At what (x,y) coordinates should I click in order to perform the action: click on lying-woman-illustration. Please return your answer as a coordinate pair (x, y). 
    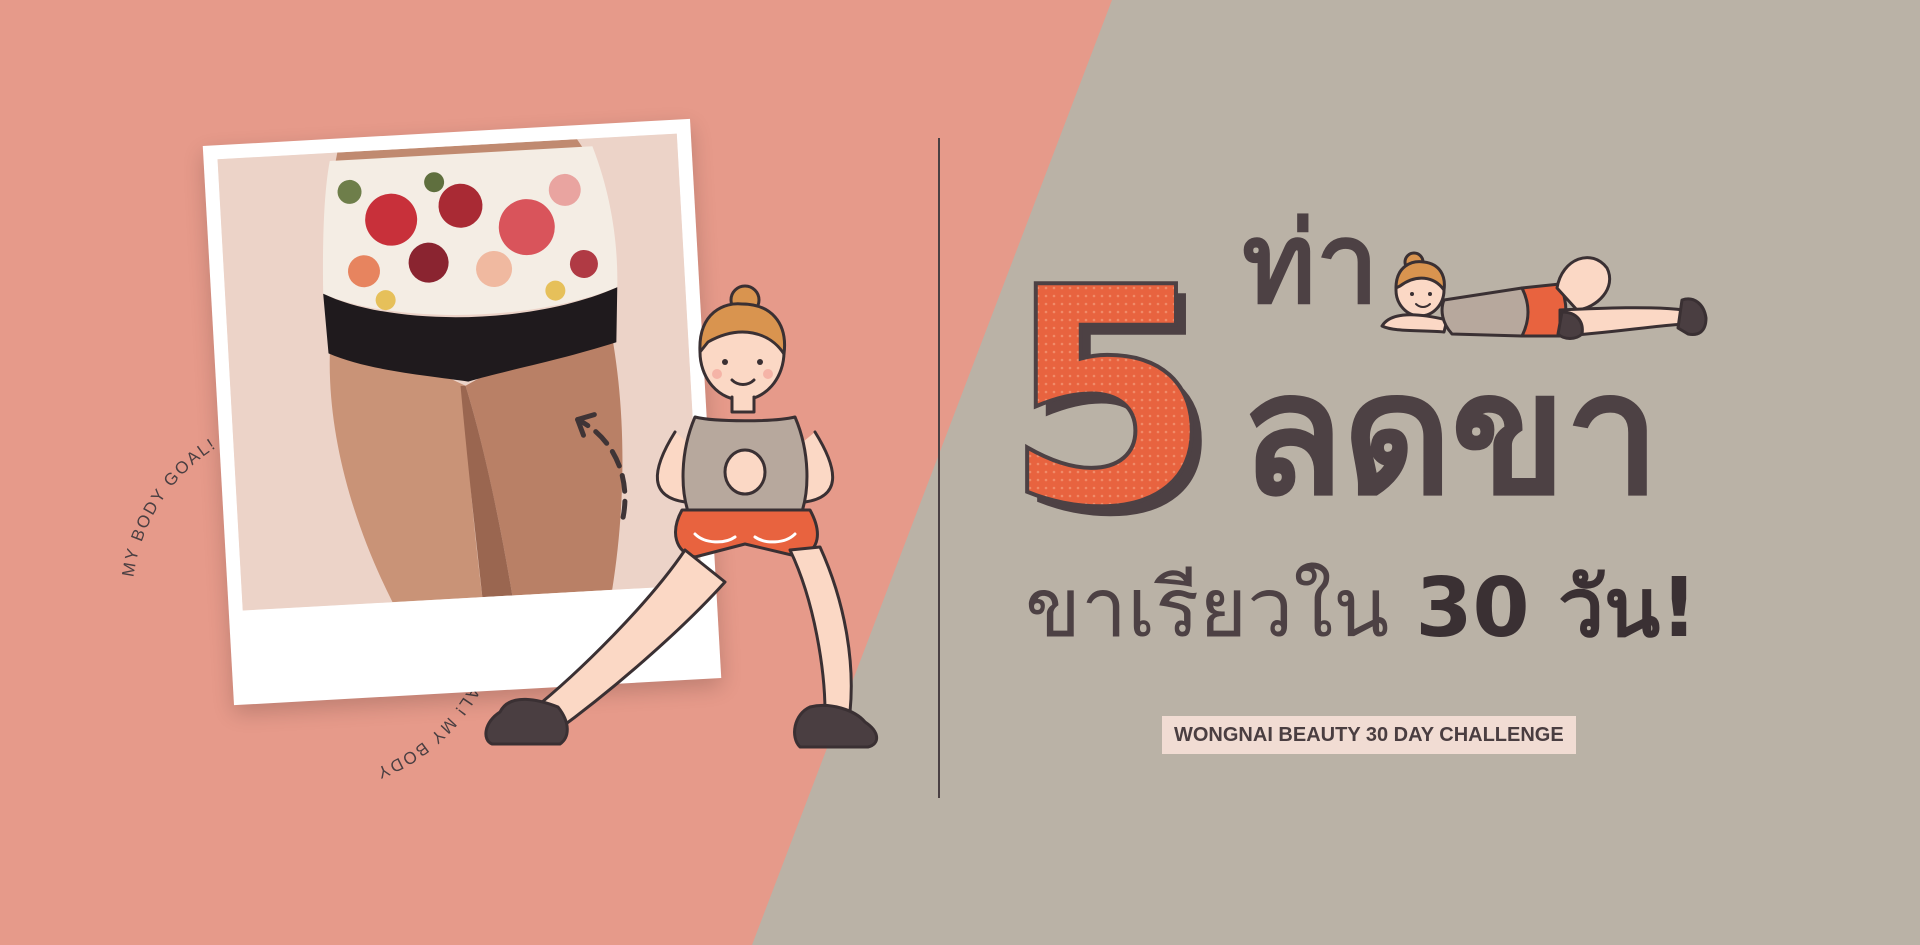
    Looking at the image, I should click on (1544, 295).